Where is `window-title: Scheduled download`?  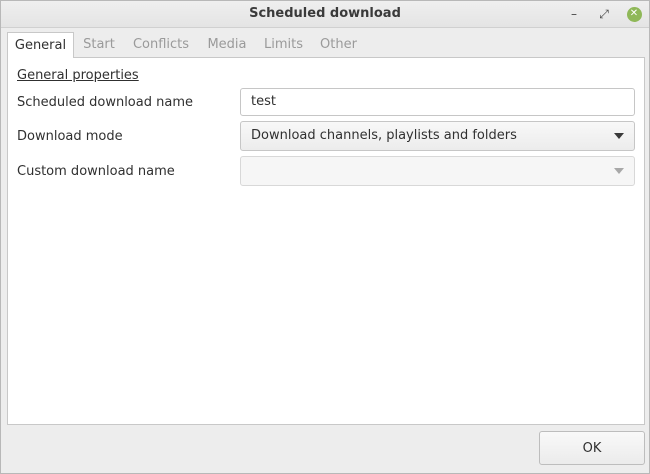
window-title: Scheduled download is located at coordinates (325, 13).